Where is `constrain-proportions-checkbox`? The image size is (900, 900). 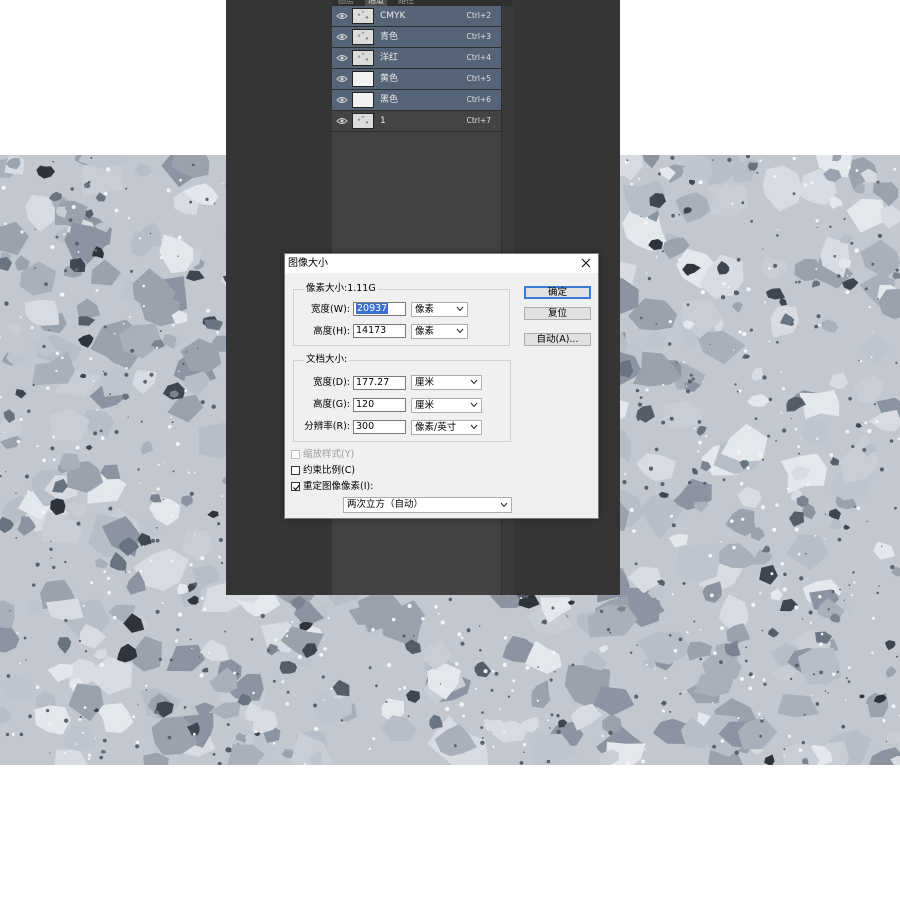 constrain-proportions-checkbox is located at coordinates (295, 470).